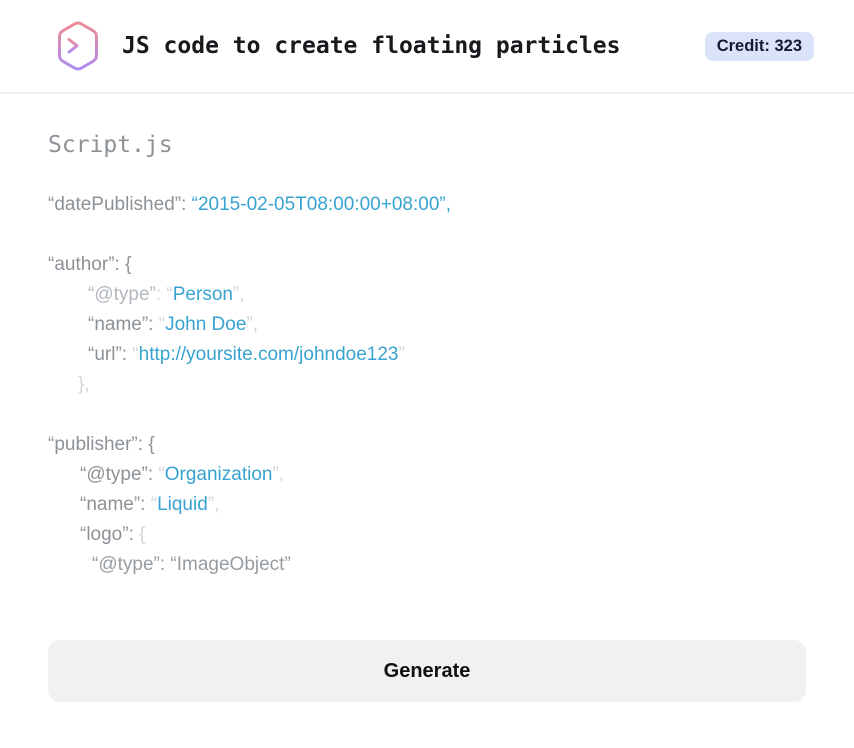 Image resolution: width=854 pixels, height=748 pixels. What do you see at coordinates (427, 505) in the screenshot?
I see `code-line: “name”: “Liquid”,` at bounding box center [427, 505].